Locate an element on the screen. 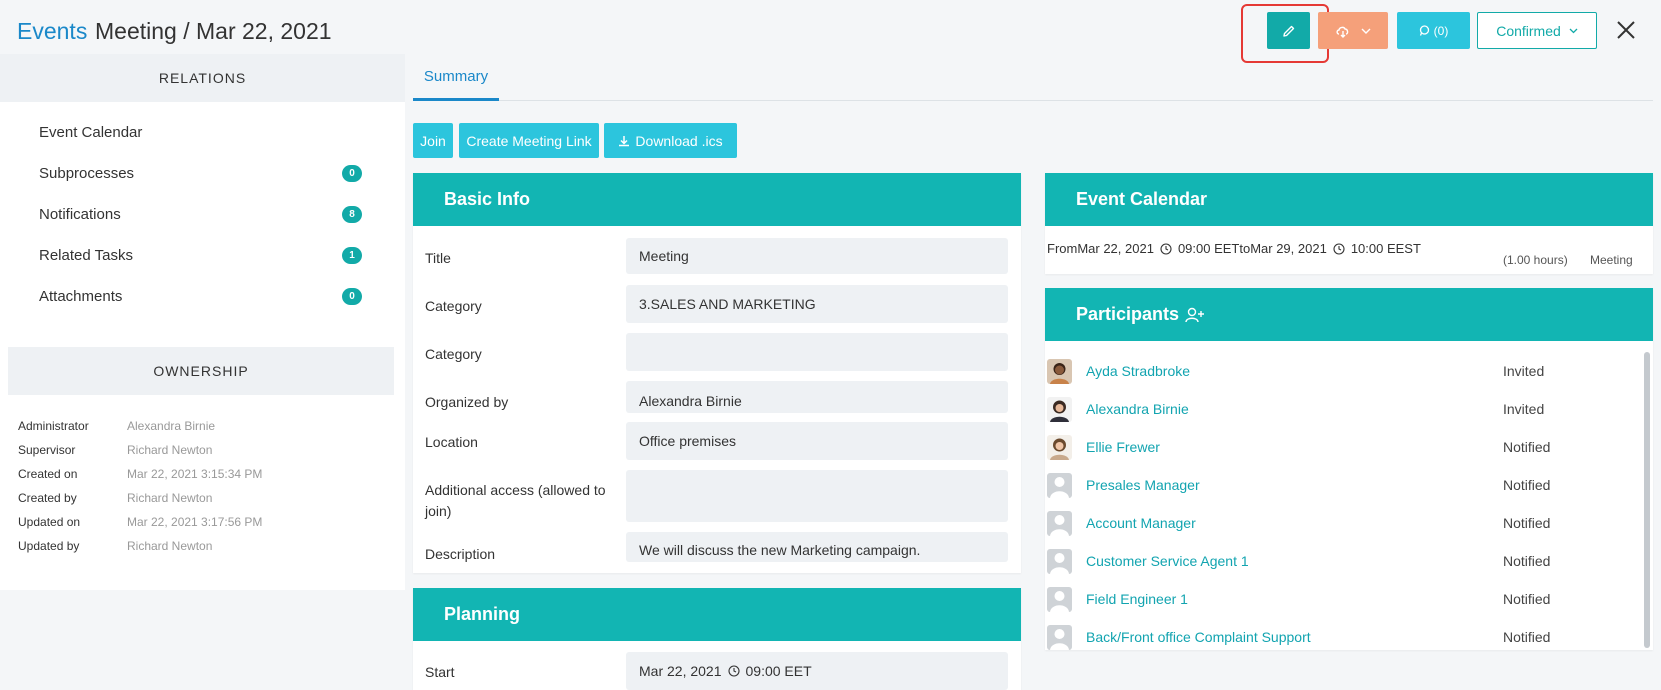 The width and height of the screenshot is (1661, 690). participant-status: Invited is located at coordinates (1524, 371).